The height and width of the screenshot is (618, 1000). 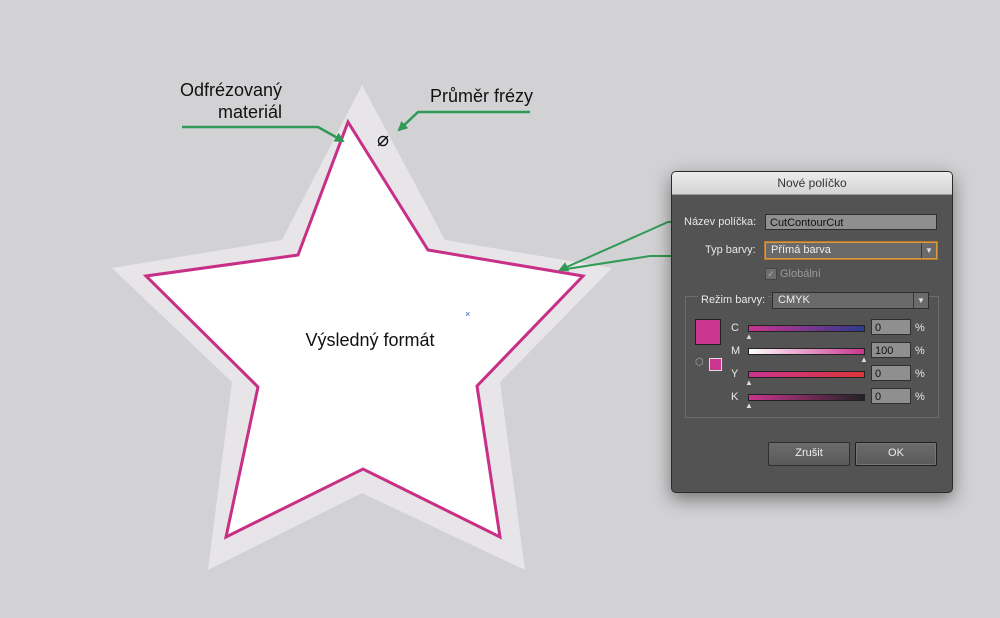 What do you see at coordinates (735, 328) in the screenshot?
I see `channel-c-label: C` at bounding box center [735, 328].